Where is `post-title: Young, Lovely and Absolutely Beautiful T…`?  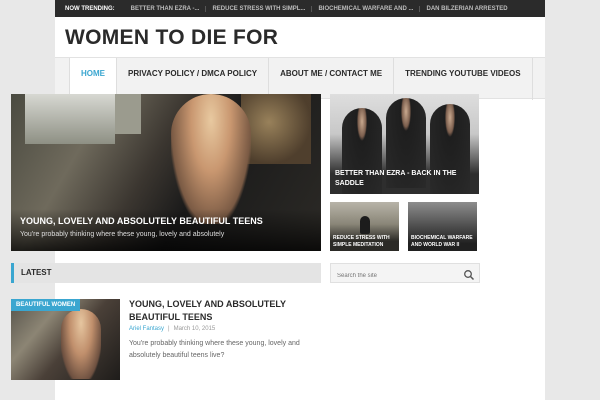
post-title: Young, Lovely and Absolutely Beautiful T… is located at coordinates (224, 310).